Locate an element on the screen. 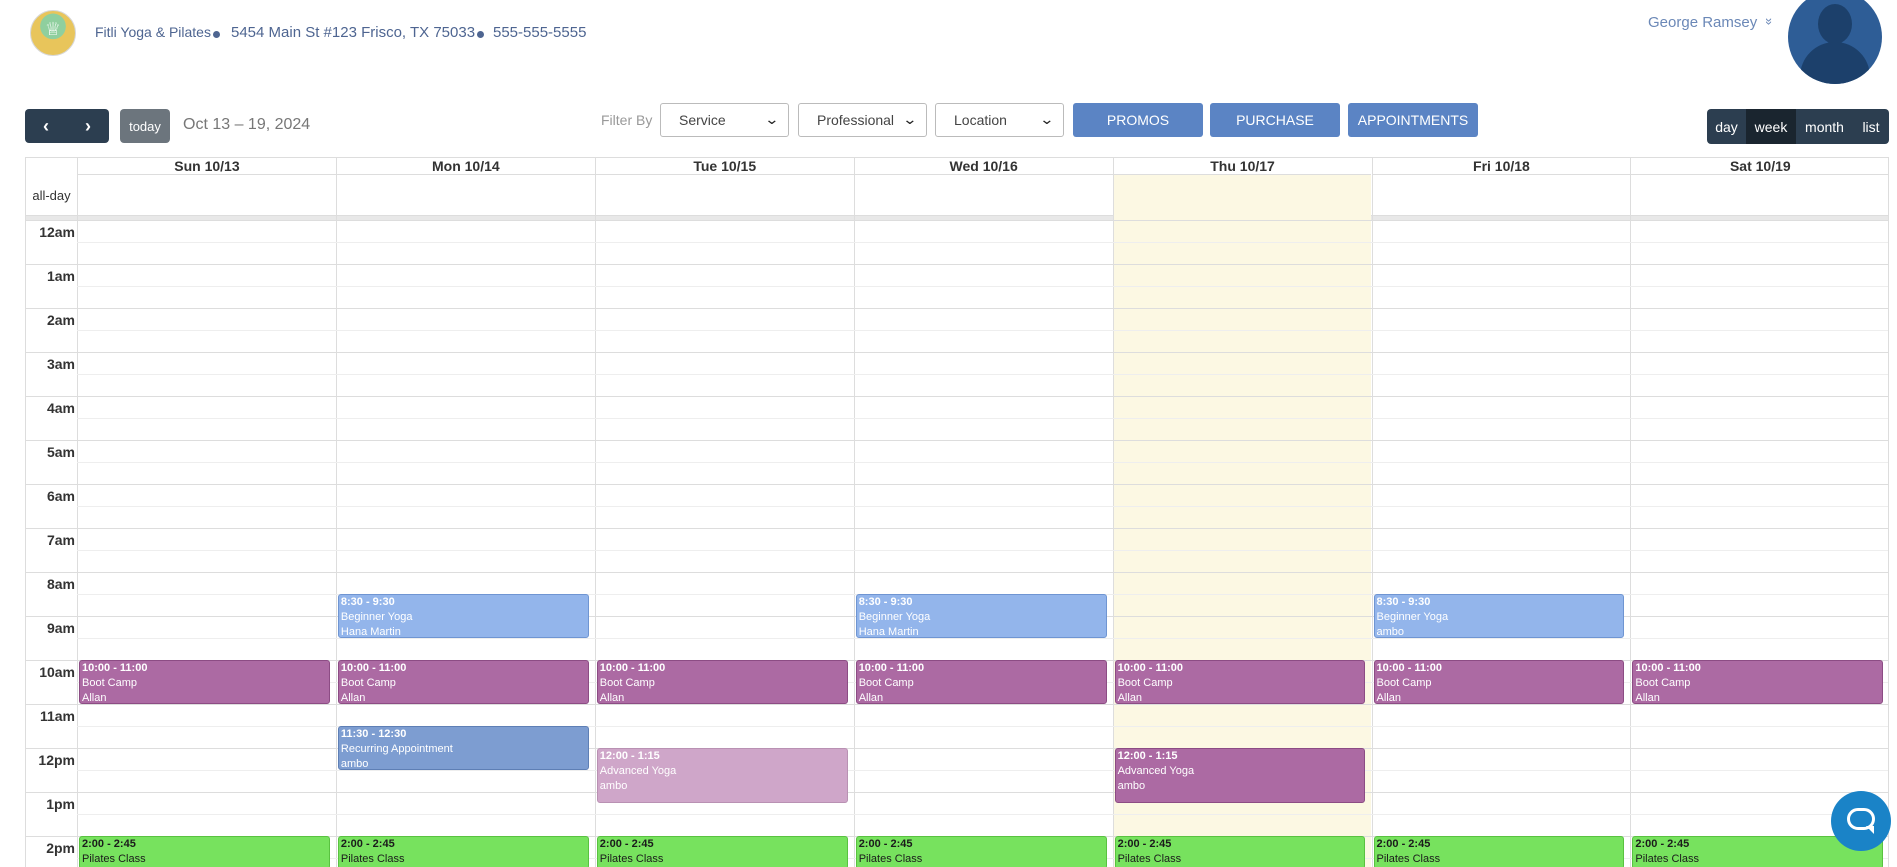 Image resolution: width=1897 pixels, height=867 pixels. day-header: Fri 10/18 is located at coordinates (1501, 166).